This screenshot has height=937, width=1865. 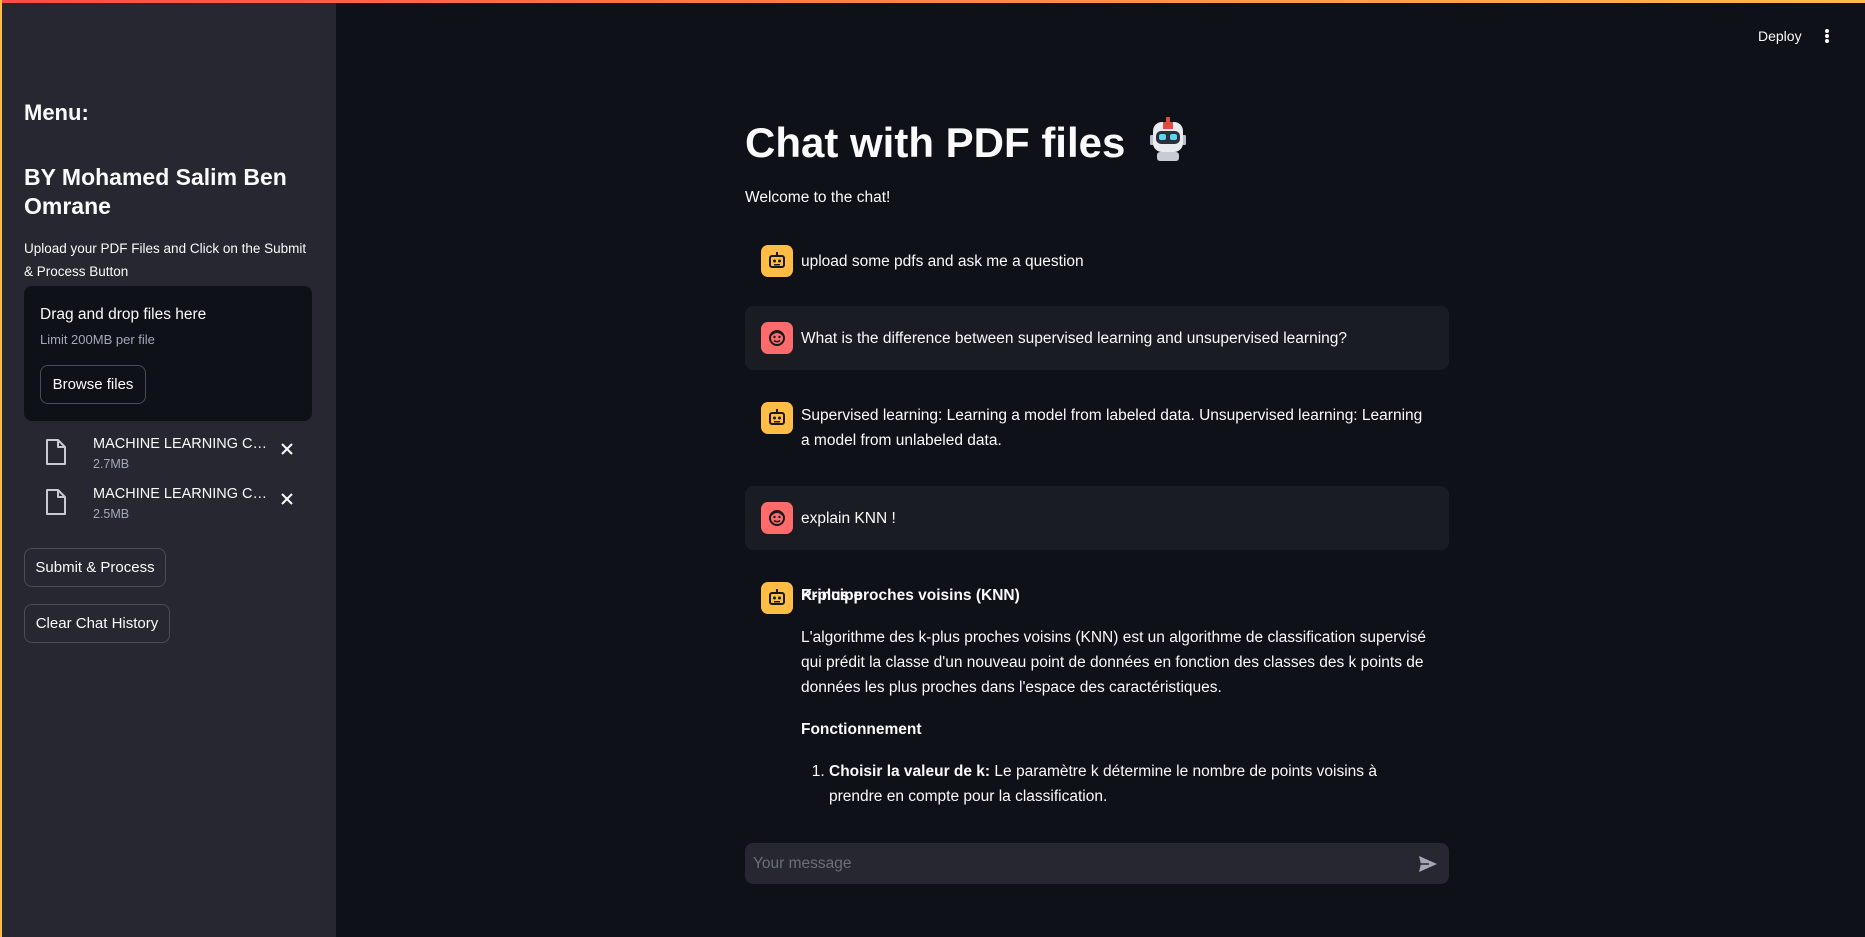 I want to click on message-text: explain KNN !, so click(x=848, y=518).